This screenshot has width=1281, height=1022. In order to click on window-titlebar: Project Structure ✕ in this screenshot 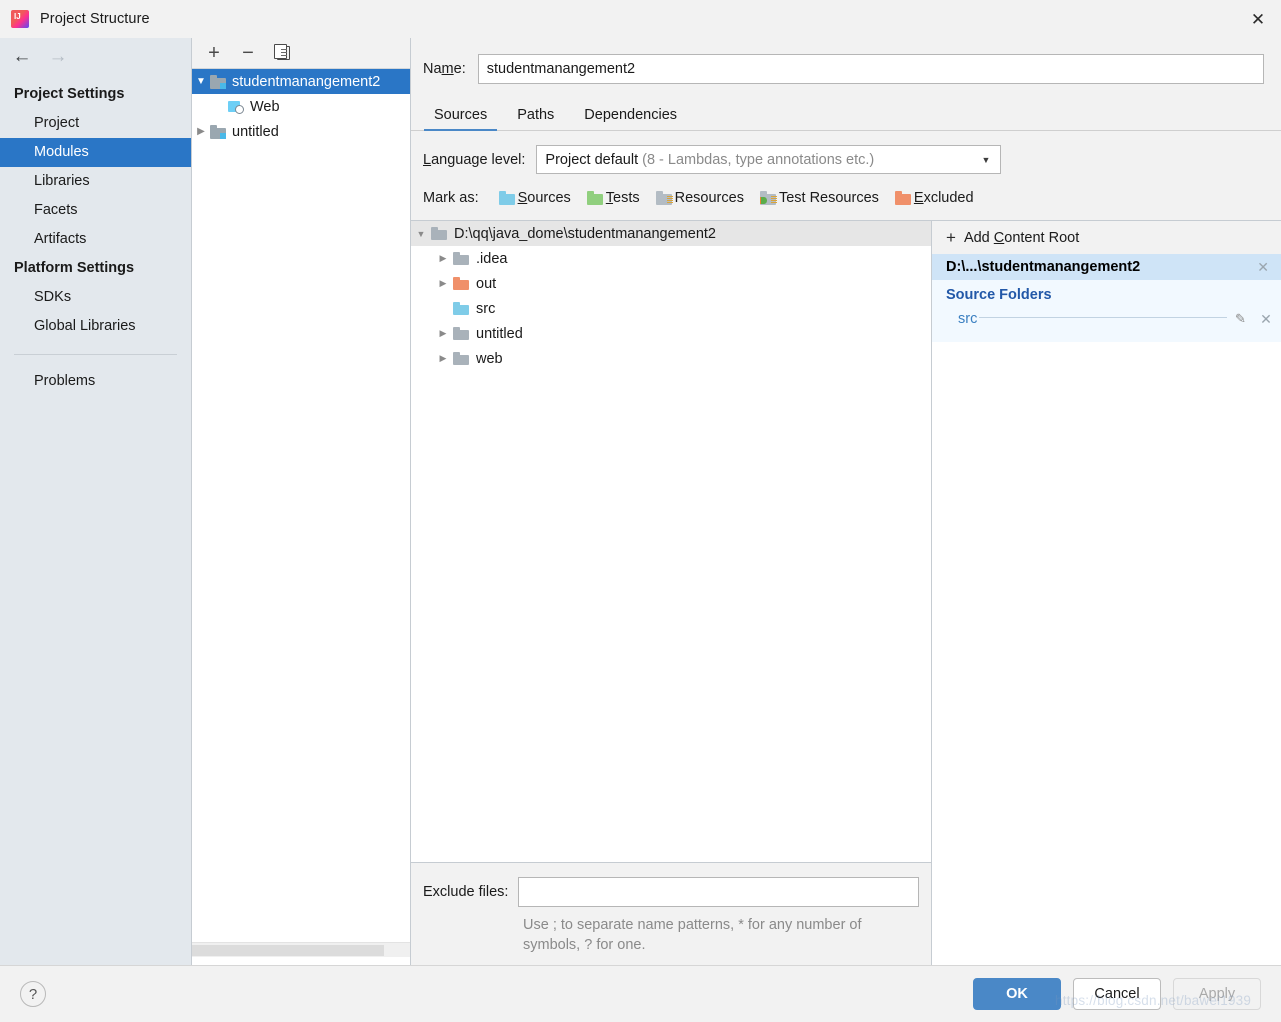, I will do `click(640, 19)`.